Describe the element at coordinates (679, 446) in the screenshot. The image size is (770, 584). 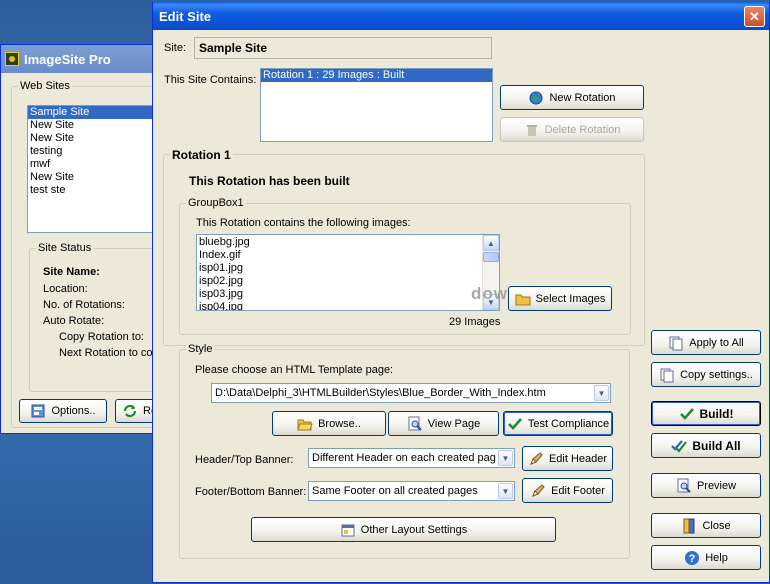
I see `double-checkmark-icon` at that location.